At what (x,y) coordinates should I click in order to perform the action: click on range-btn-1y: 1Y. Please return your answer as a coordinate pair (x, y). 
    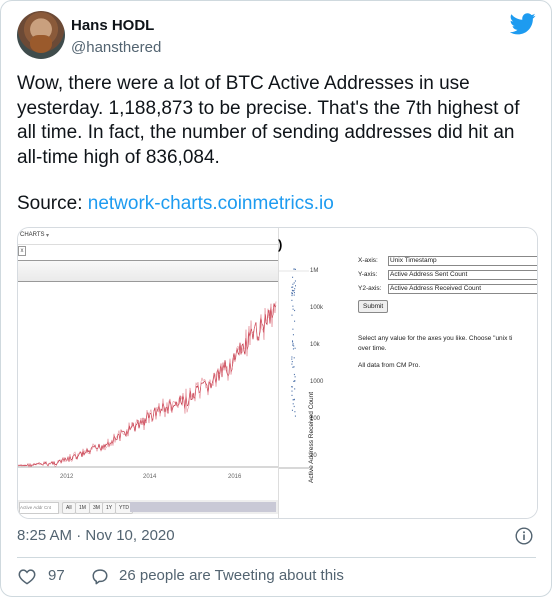
    Looking at the image, I should click on (109, 508).